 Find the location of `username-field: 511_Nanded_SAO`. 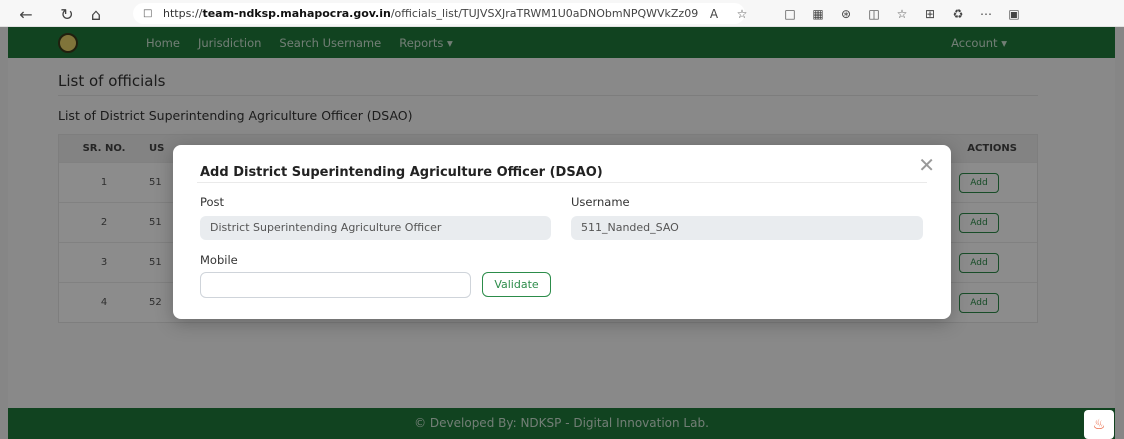

username-field: 511_Nanded_SAO is located at coordinates (747, 228).